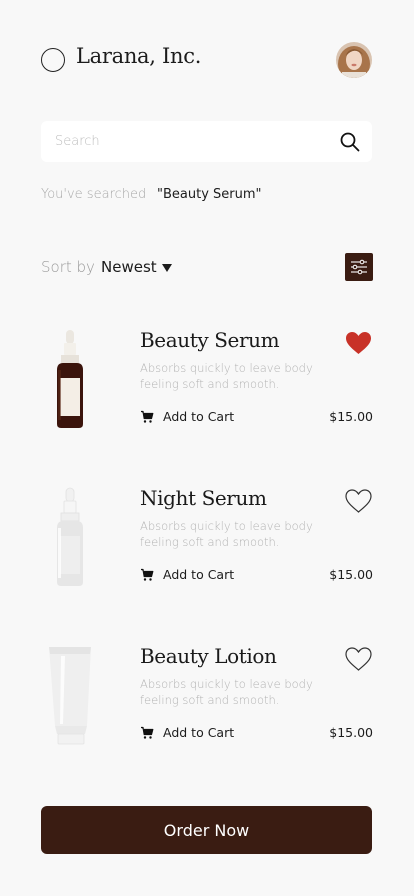 The height and width of the screenshot is (896, 414). What do you see at coordinates (129, 267) in the screenshot?
I see `sort-value: Newest` at bounding box center [129, 267].